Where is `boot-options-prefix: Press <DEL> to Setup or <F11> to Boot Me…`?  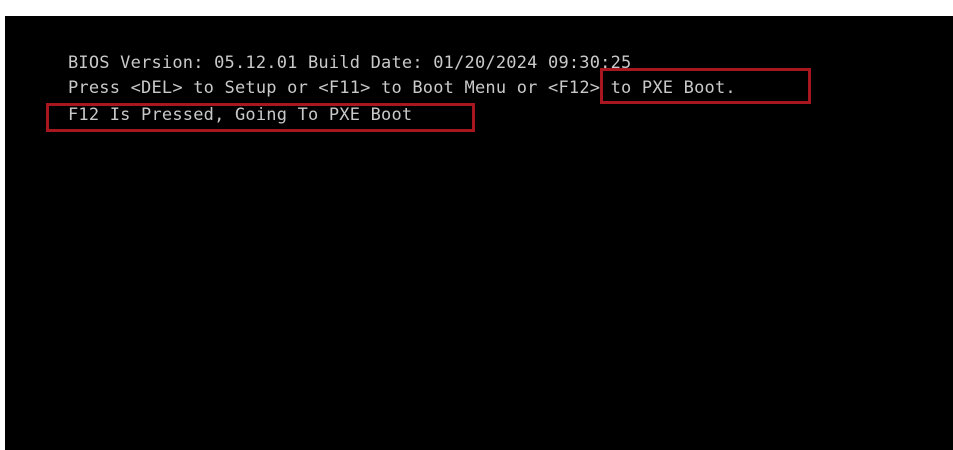
boot-options-prefix: Press <DEL> to Setup or <F11> to Boot Me… is located at coordinates (308, 88).